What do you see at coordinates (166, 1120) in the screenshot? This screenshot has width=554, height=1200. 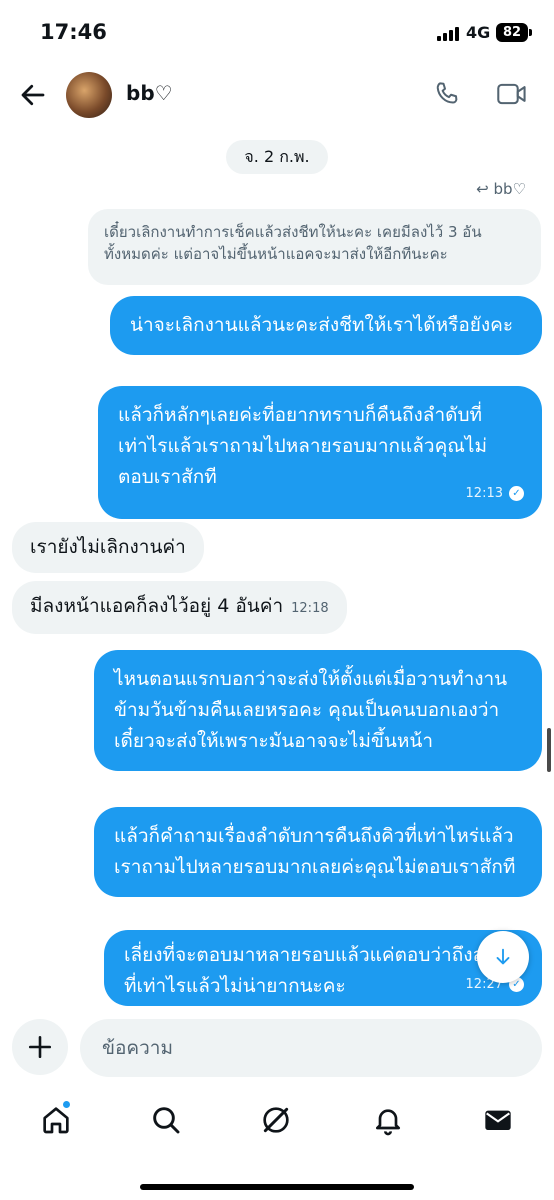 I see `search-icon` at bounding box center [166, 1120].